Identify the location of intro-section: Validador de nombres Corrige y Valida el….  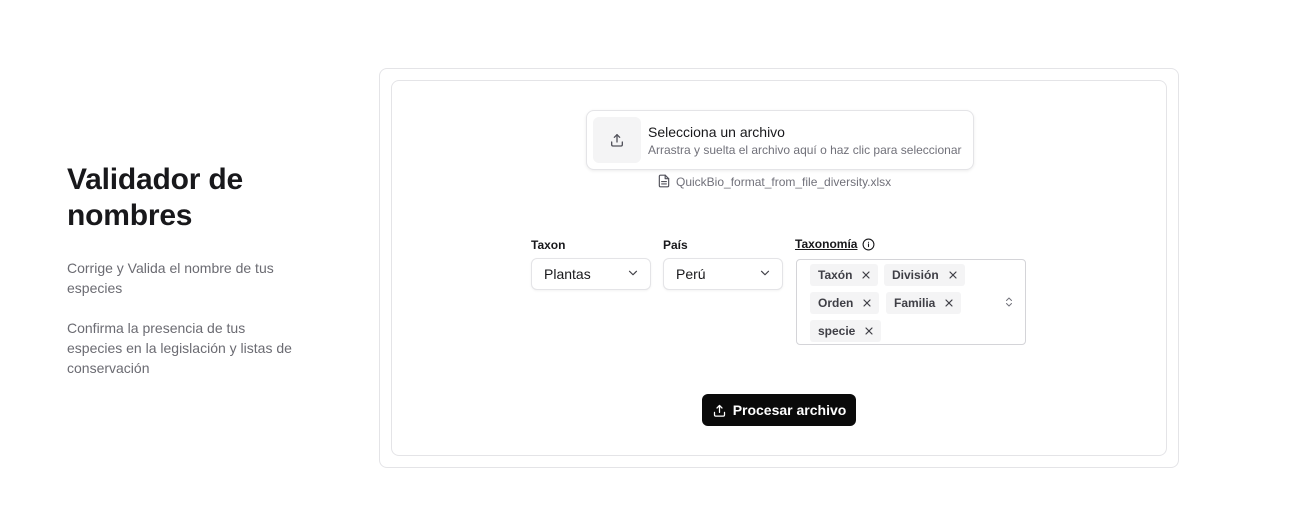
(187, 270).